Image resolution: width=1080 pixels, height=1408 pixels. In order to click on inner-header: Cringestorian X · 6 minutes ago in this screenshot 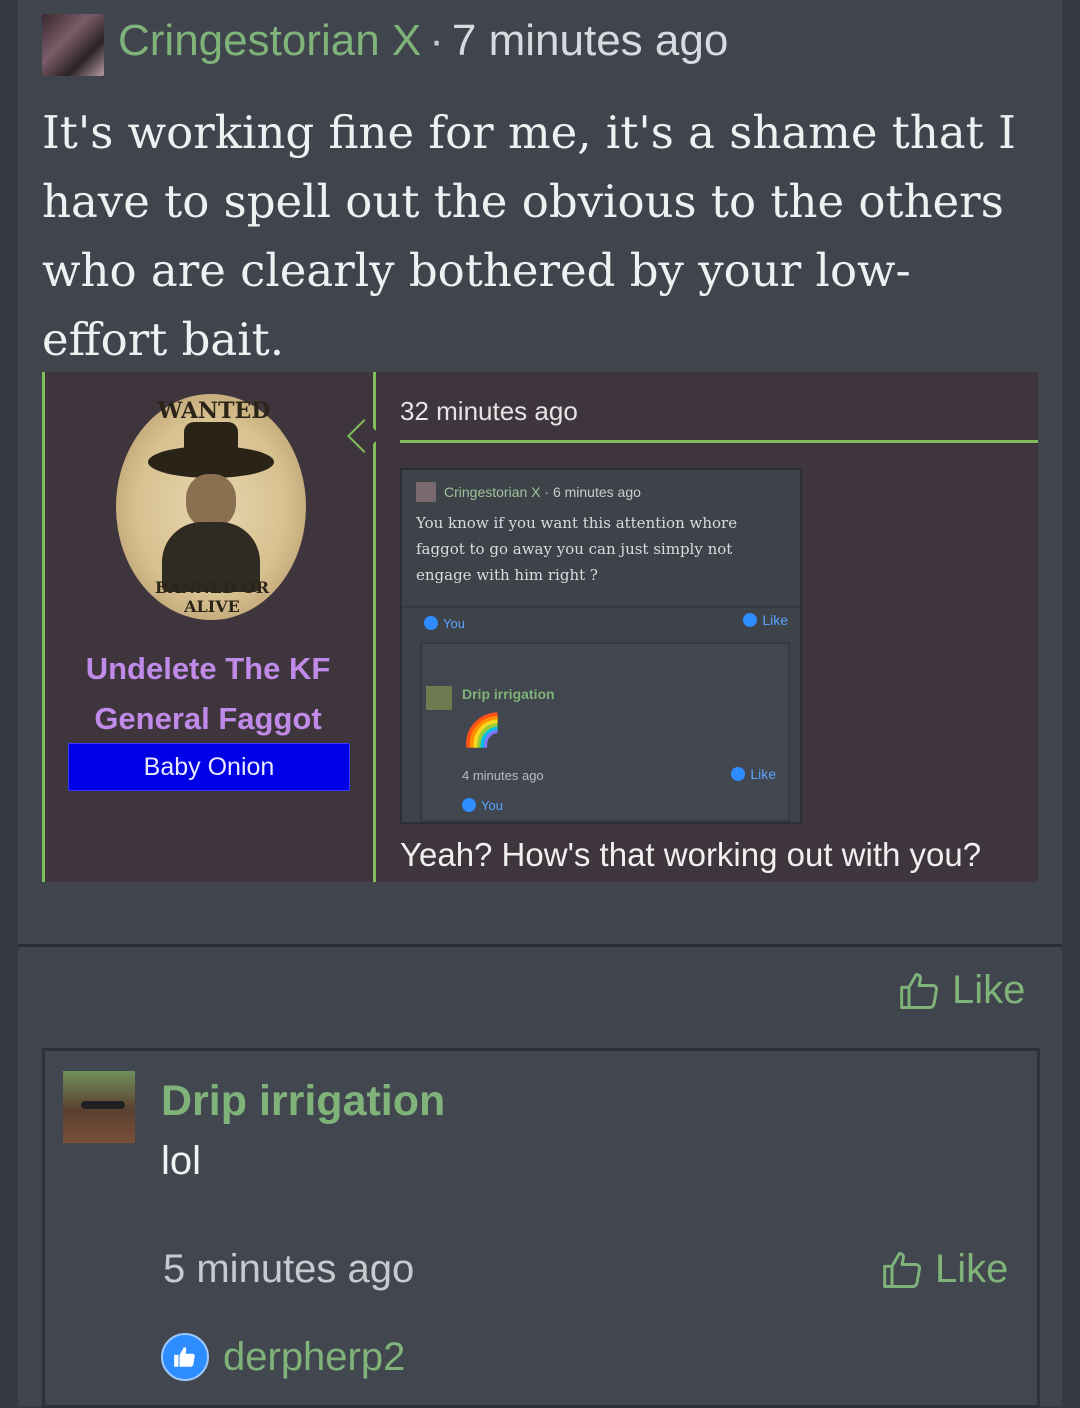, I will do `click(542, 492)`.